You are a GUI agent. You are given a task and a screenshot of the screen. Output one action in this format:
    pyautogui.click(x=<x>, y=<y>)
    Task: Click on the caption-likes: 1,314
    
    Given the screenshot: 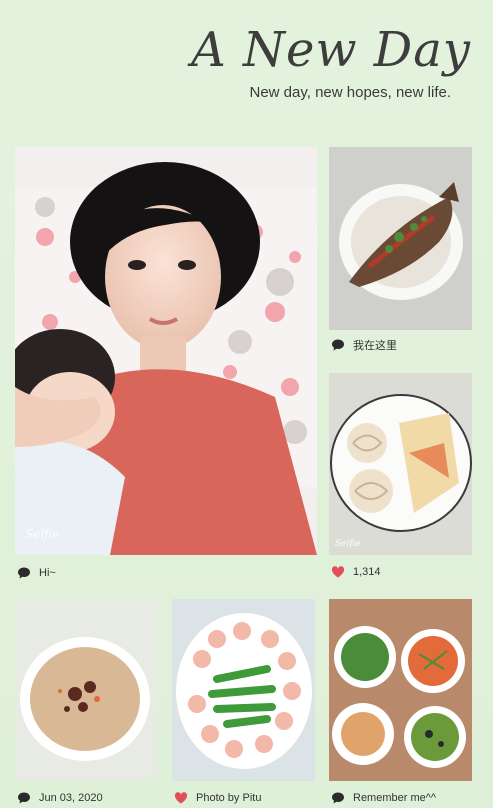 What is the action you would take?
    pyautogui.click(x=356, y=572)
    